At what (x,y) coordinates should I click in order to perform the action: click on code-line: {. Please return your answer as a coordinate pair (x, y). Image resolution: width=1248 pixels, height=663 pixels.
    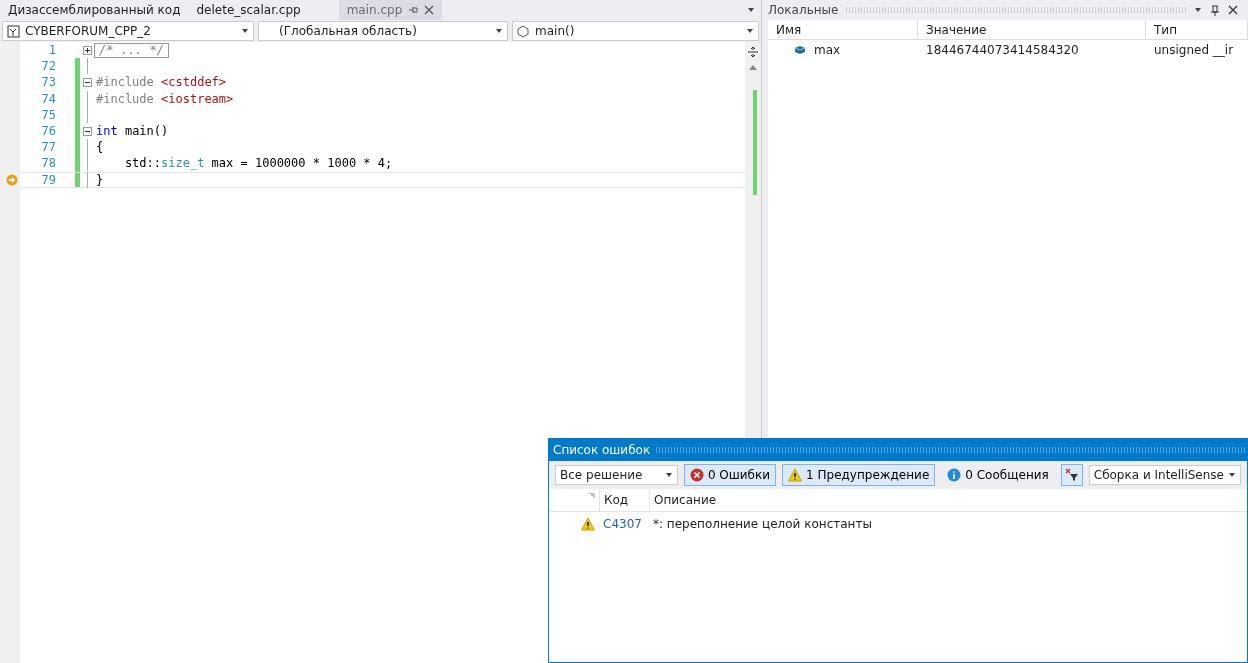
    Looking at the image, I should click on (99, 147).